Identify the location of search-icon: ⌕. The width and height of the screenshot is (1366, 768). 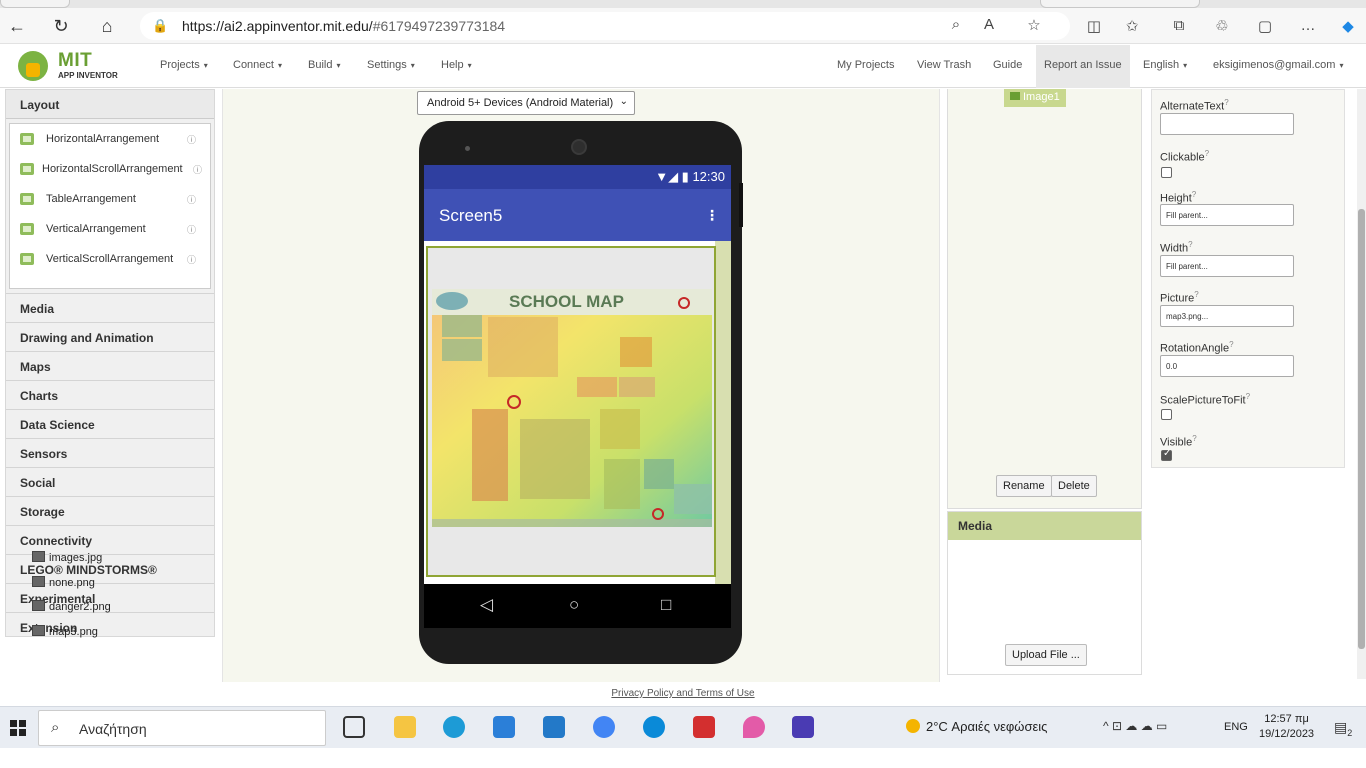
(55, 727).